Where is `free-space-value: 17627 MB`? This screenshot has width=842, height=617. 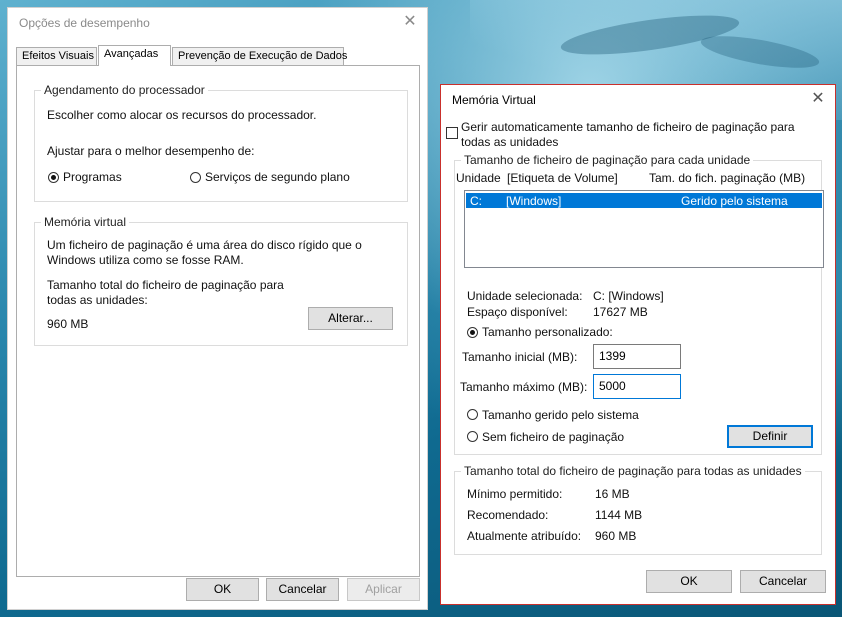
free-space-value: 17627 MB is located at coordinates (620, 312).